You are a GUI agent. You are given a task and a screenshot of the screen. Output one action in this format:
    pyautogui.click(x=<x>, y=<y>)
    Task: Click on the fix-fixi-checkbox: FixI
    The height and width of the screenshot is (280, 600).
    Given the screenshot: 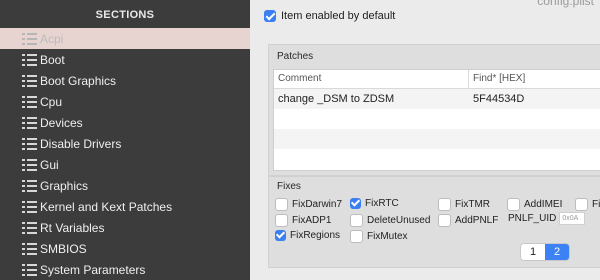 What is the action you would take?
    pyautogui.click(x=587, y=204)
    